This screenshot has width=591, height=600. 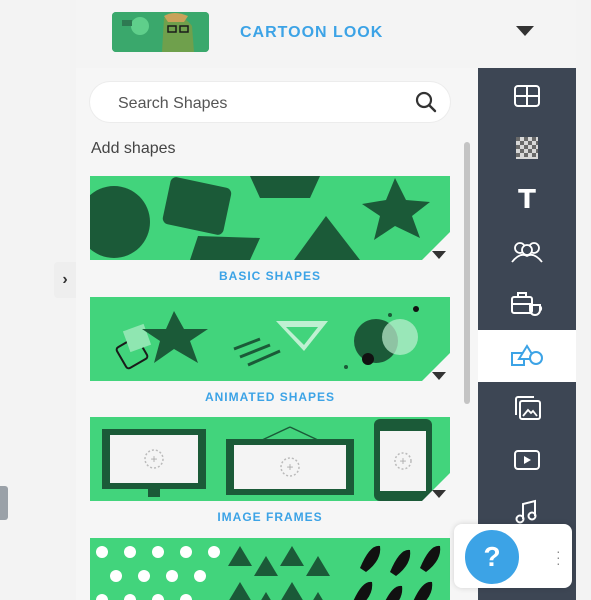 I want to click on panel-toggle-button: ›, so click(x=65, y=280).